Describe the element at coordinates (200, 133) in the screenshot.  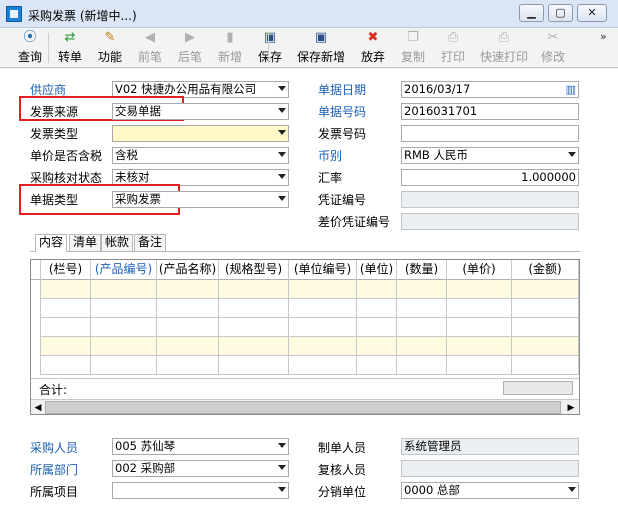
I see `invoice-type-field` at that location.